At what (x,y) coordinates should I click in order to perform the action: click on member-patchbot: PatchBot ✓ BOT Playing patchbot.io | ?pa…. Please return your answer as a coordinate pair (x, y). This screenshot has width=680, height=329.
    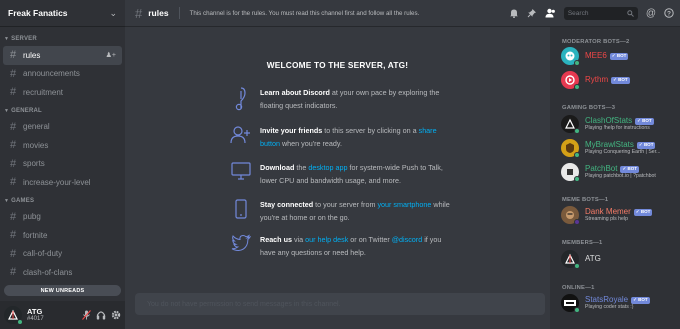
    Looking at the image, I should click on (608, 172).